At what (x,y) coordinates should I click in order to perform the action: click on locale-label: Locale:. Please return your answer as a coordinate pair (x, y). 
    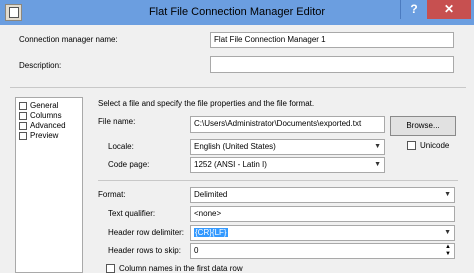
    Looking at the image, I should click on (121, 146).